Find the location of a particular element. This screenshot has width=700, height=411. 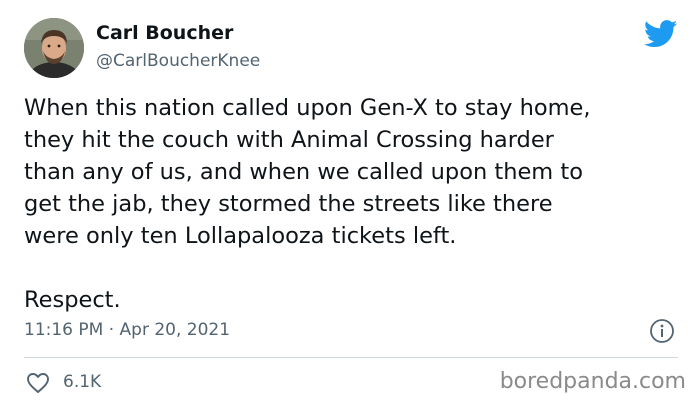

avatar is located at coordinates (54, 48).